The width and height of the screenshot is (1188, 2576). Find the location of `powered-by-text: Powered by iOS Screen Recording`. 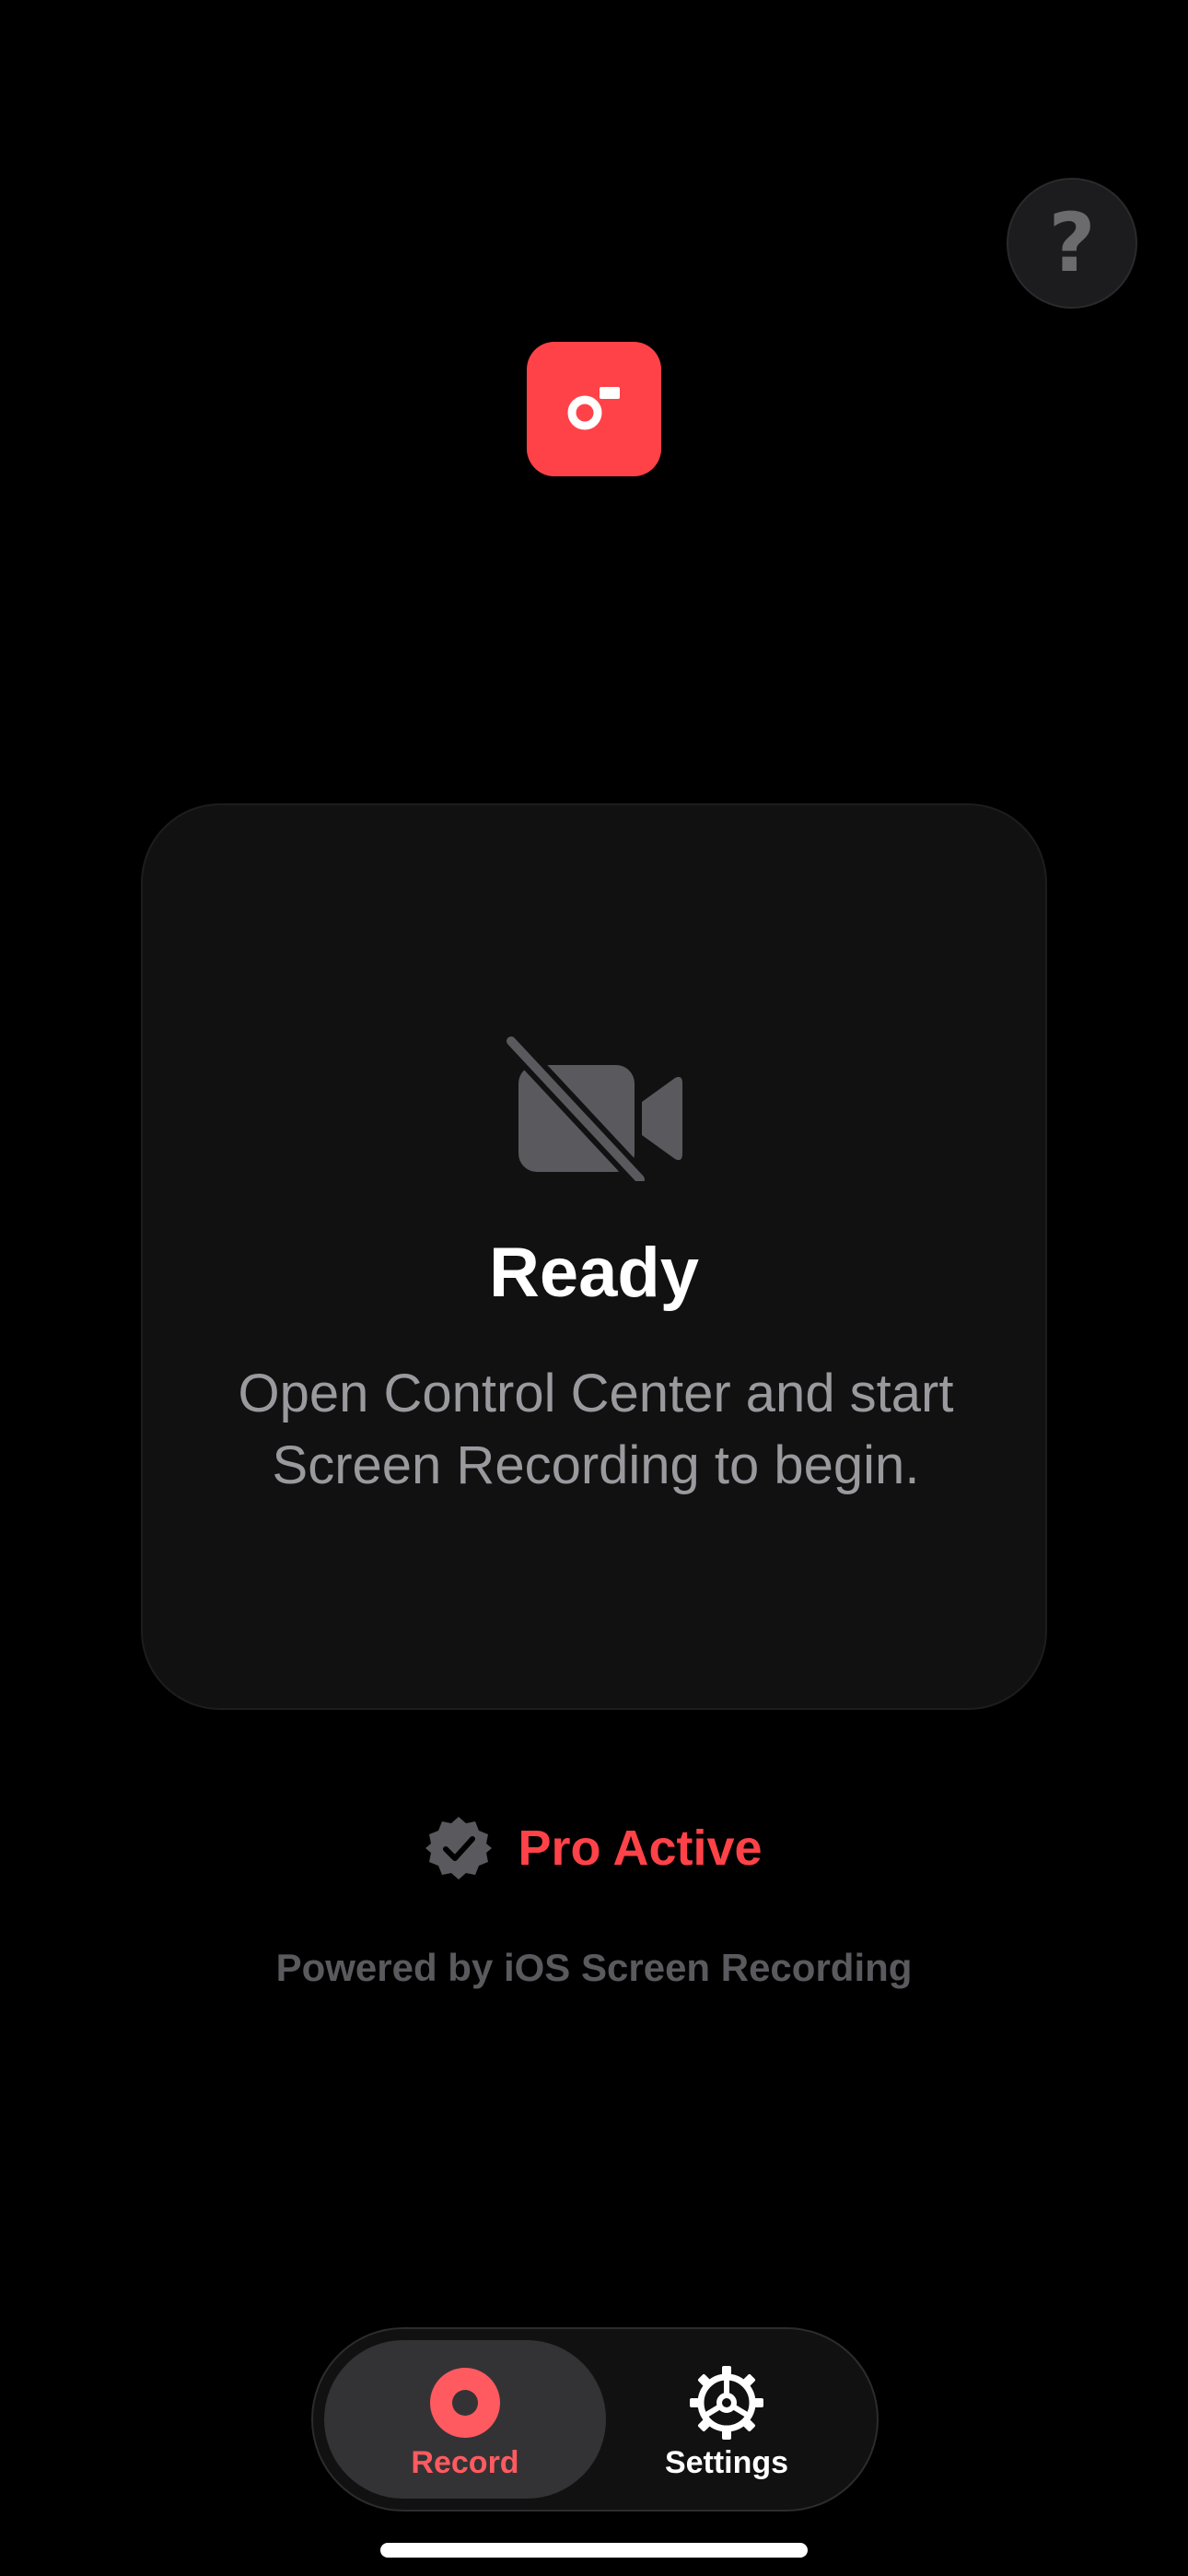

powered-by-text: Powered by iOS Screen Recording is located at coordinates (594, 1967).